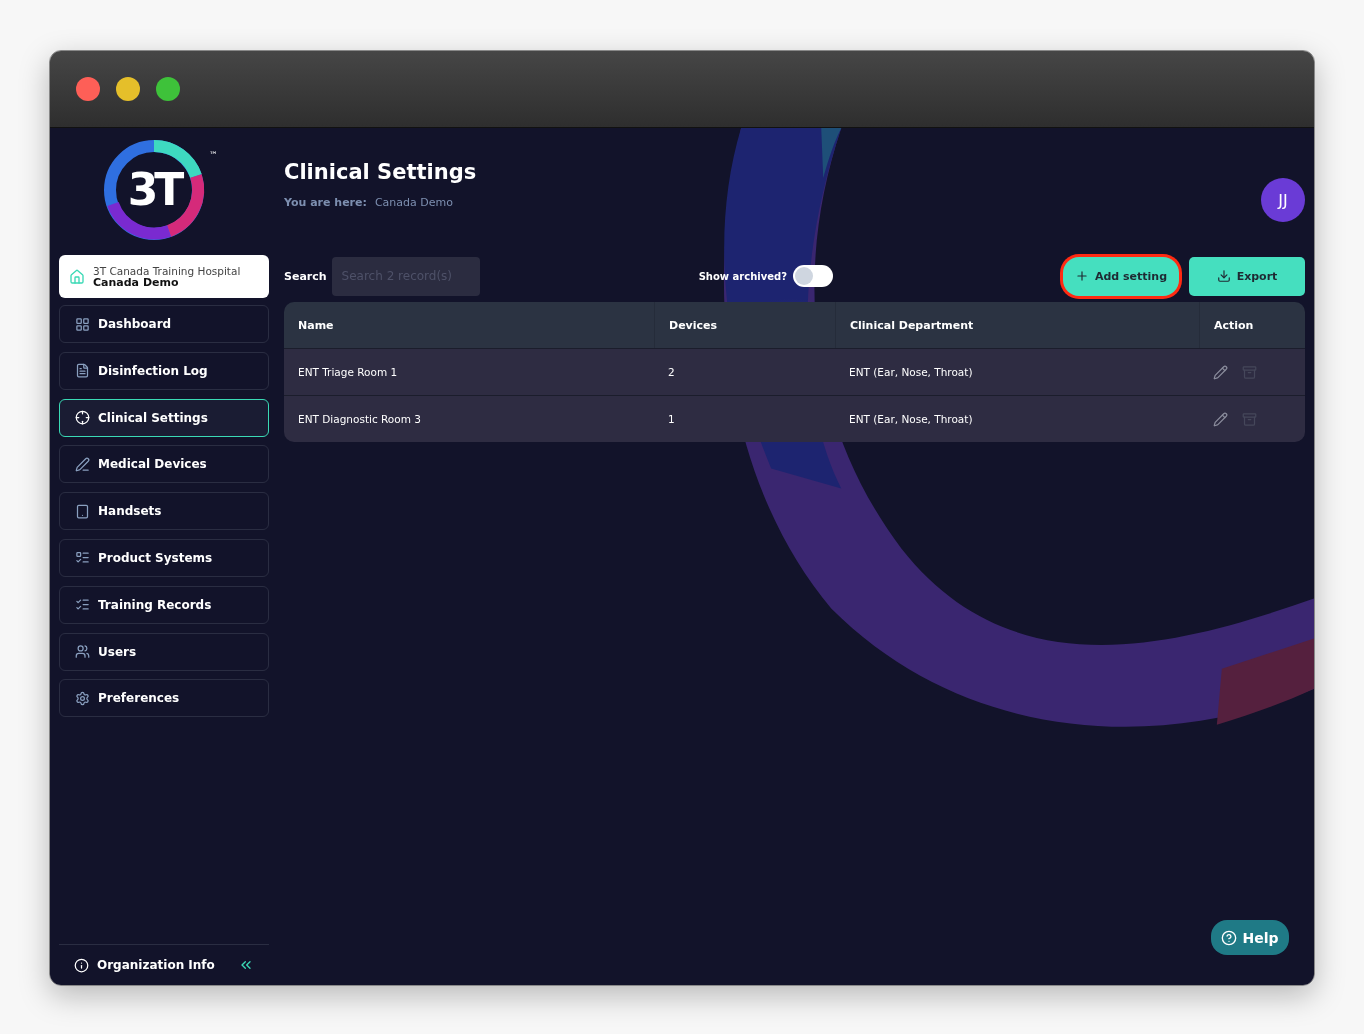 The image size is (1364, 1034). Describe the element at coordinates (82, 652) in the screenshot. I see `users-icon` at that location.